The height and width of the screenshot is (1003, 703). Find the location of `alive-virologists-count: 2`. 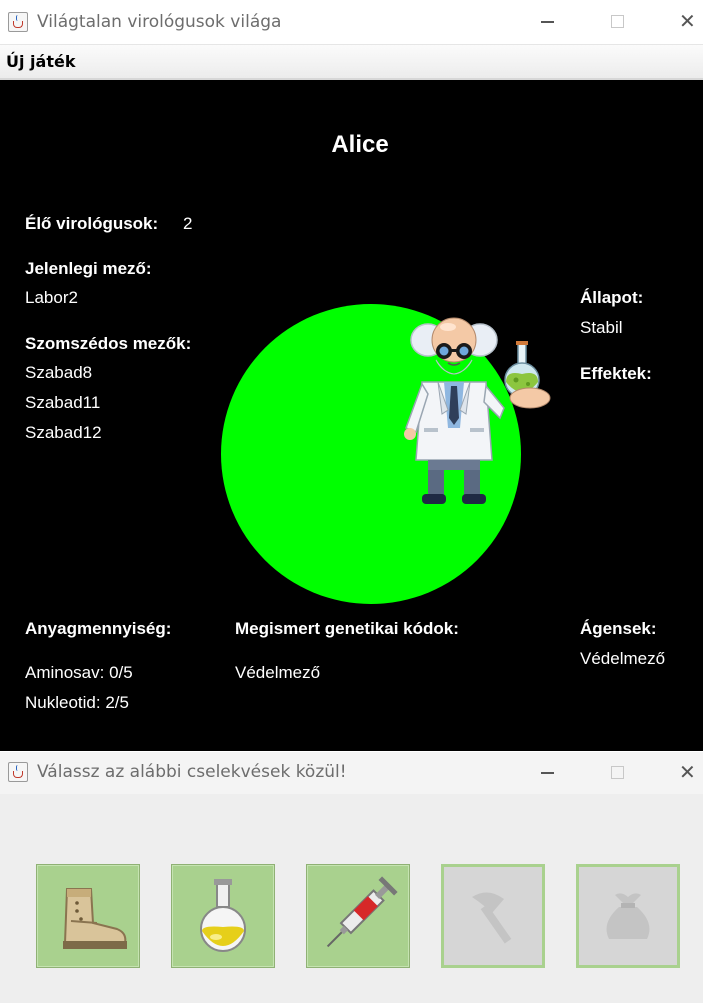

alive-virologists-count: 2 is located at coordinates (188, 223).